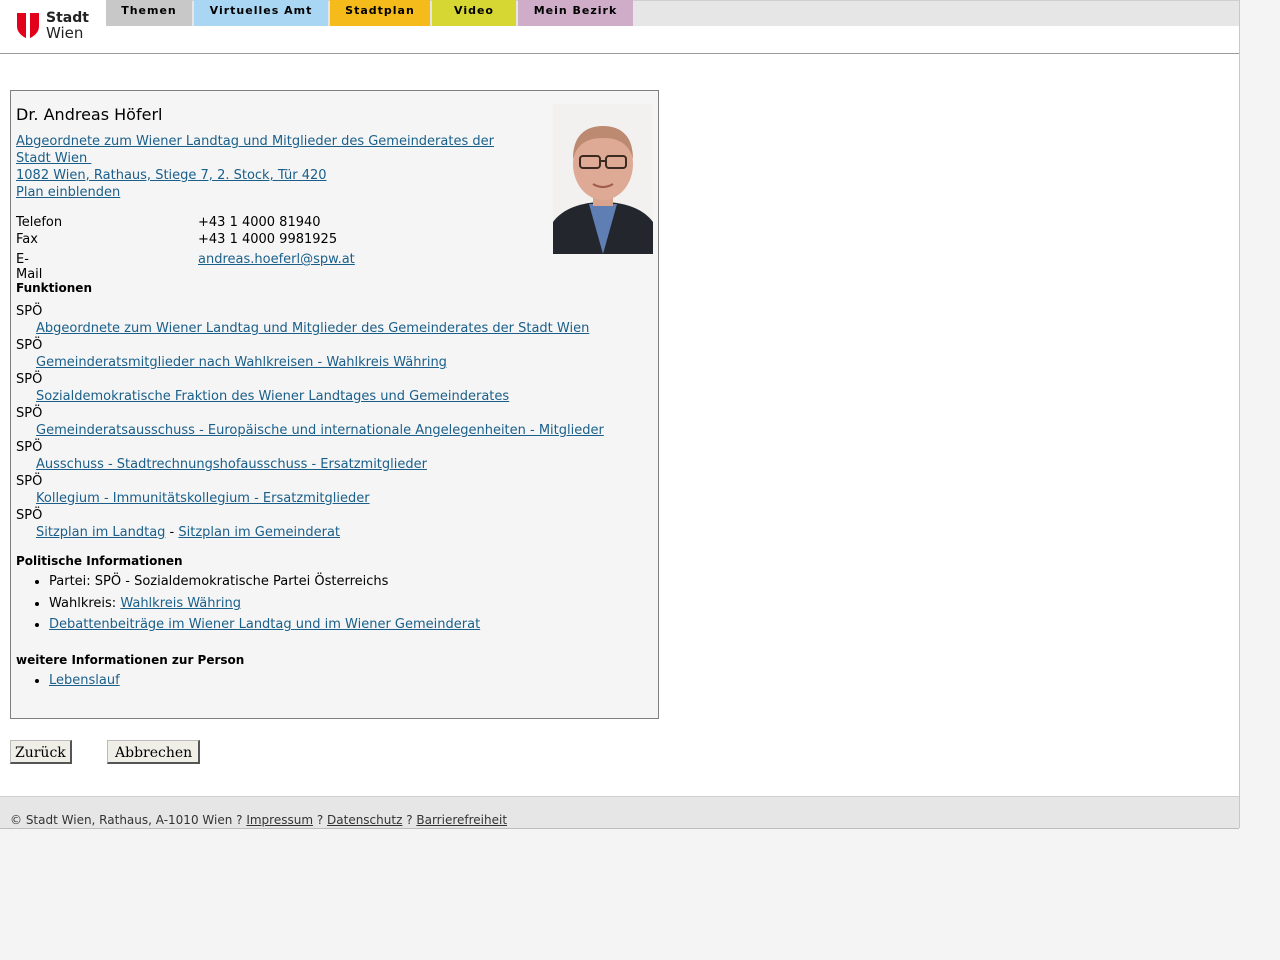  What do you see at coordinates (28, 26) in the screenshot?
I see `wien-shield-icon` at bounding box center [28, 26].